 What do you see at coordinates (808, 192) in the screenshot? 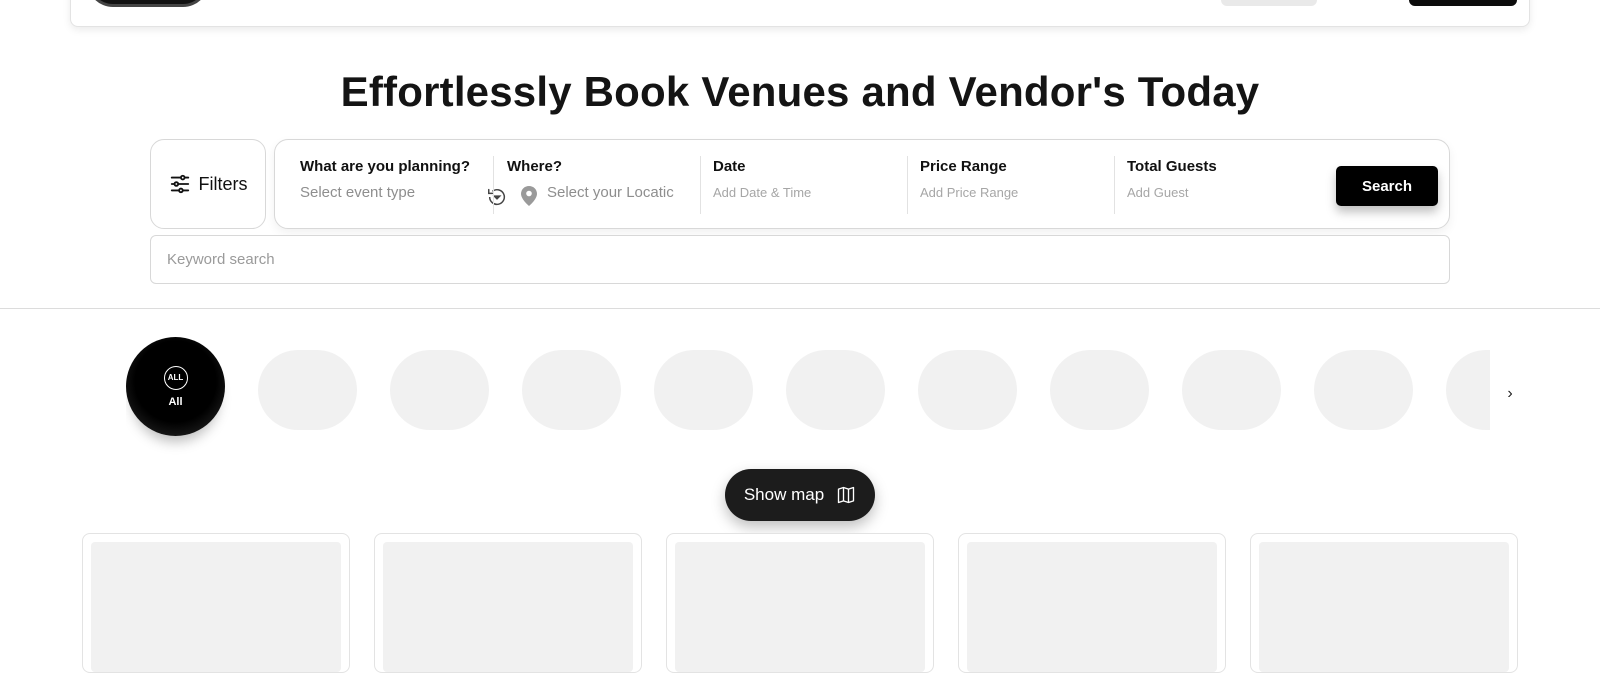
I see `date-input: Add Date & Time` at bounding box center [808, 192].